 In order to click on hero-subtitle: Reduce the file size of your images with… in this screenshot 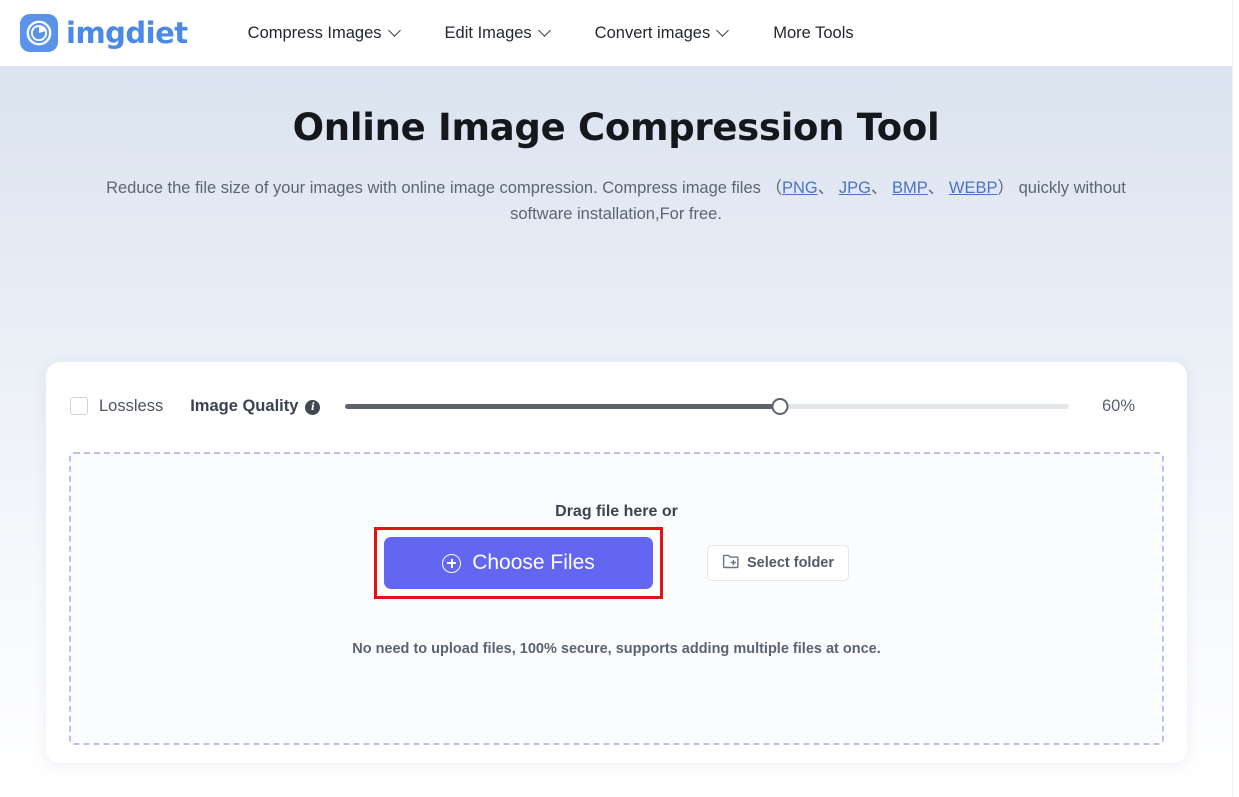, I will do `click(616, 201)`.